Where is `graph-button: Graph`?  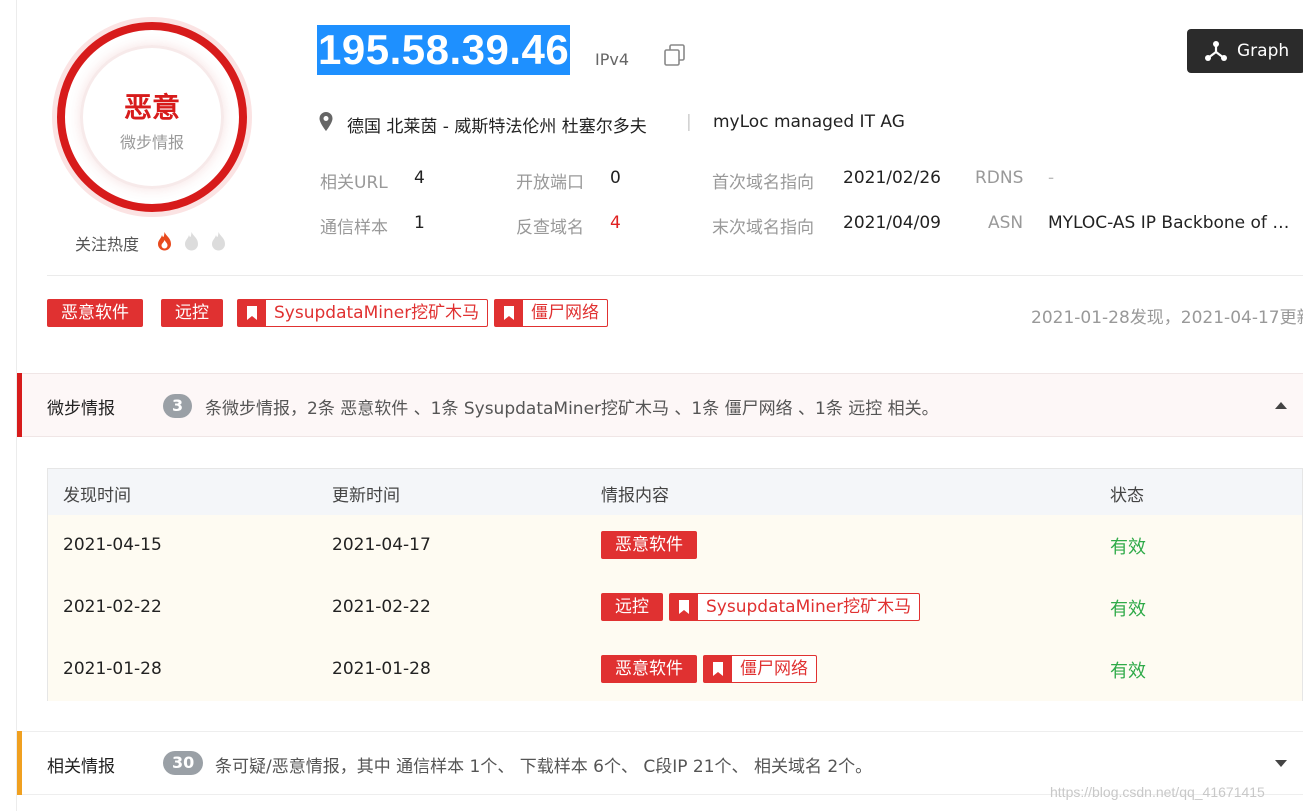
graph-button: Graph is located at coordinates (1245, 51).